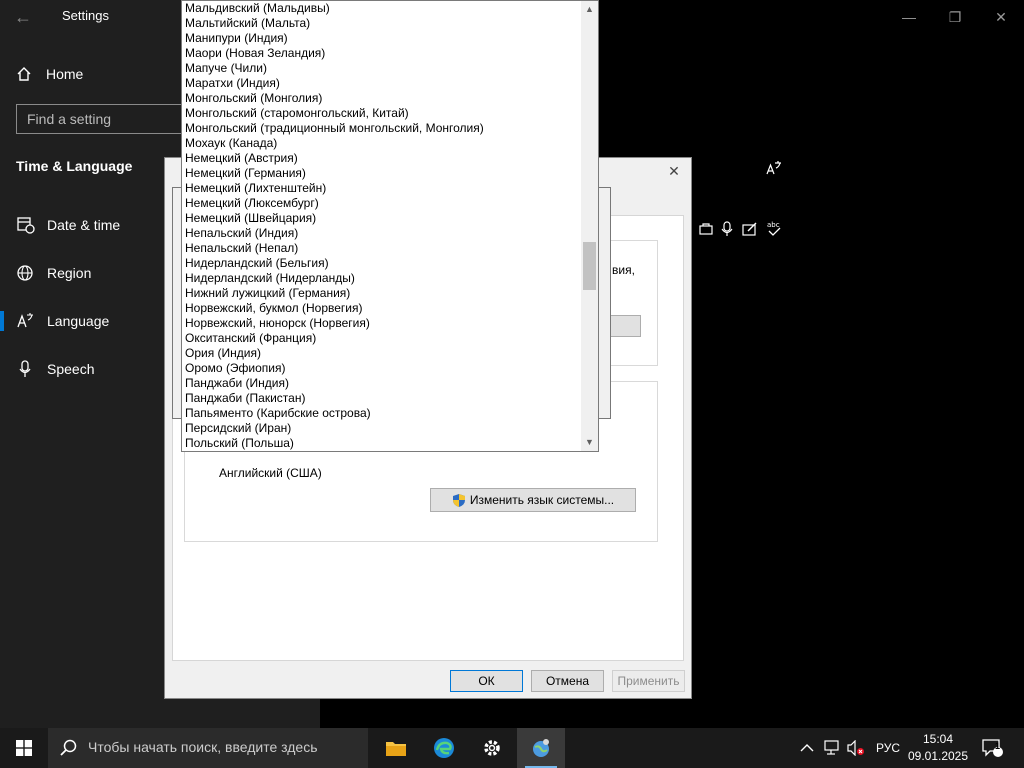 The width and height of the screenshot is (1024, 768). What do you see at coordinates (382, 83) in the screenshot?
I see `language-option: Маратхи (Индия)` at bounding box center [382, 83].